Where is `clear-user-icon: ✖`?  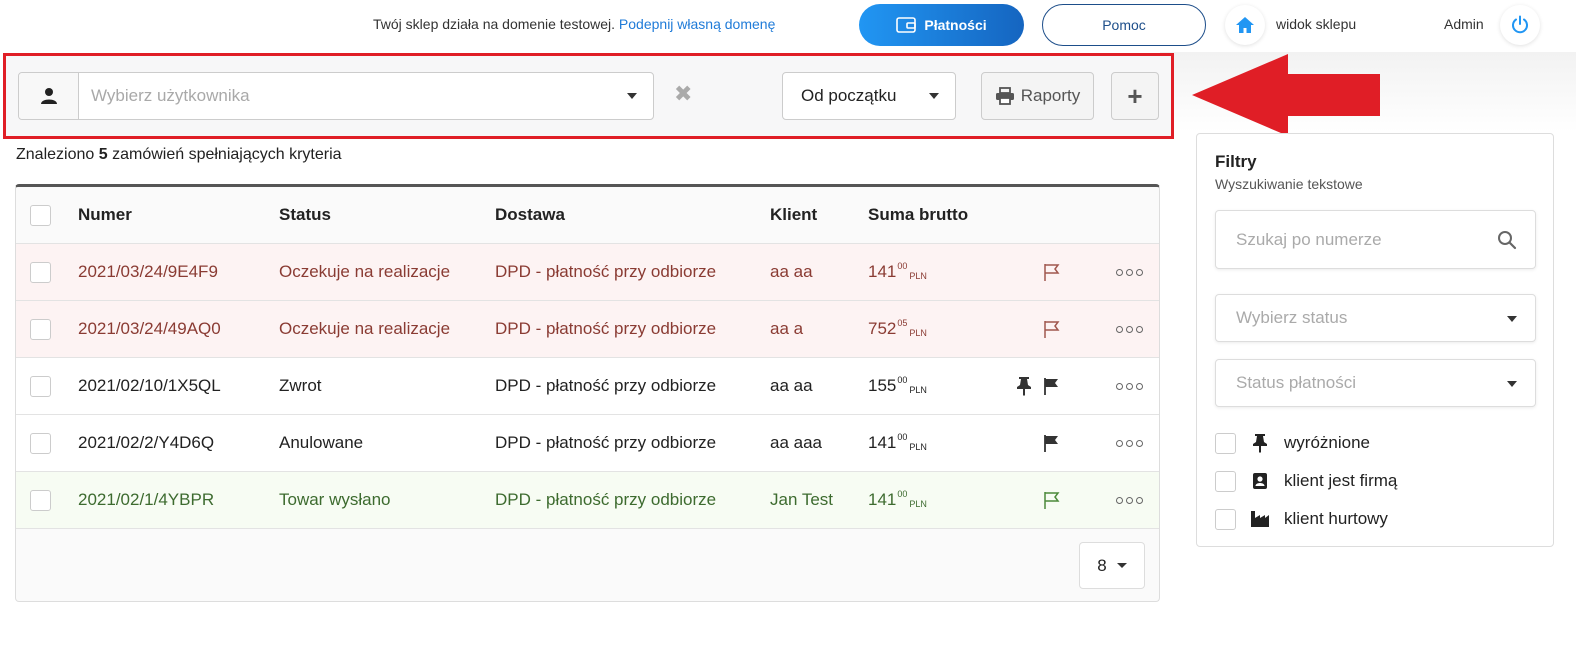
clear-user-icon: ✖ is located at coordinates (683, 94).